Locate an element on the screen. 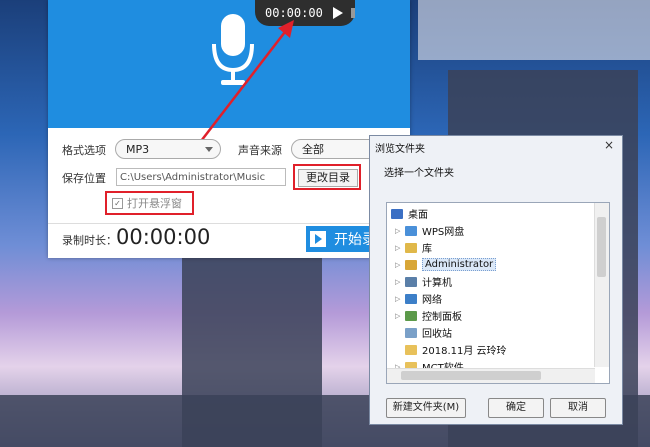  chevron-down-icon is located at coordinates (209, 149).